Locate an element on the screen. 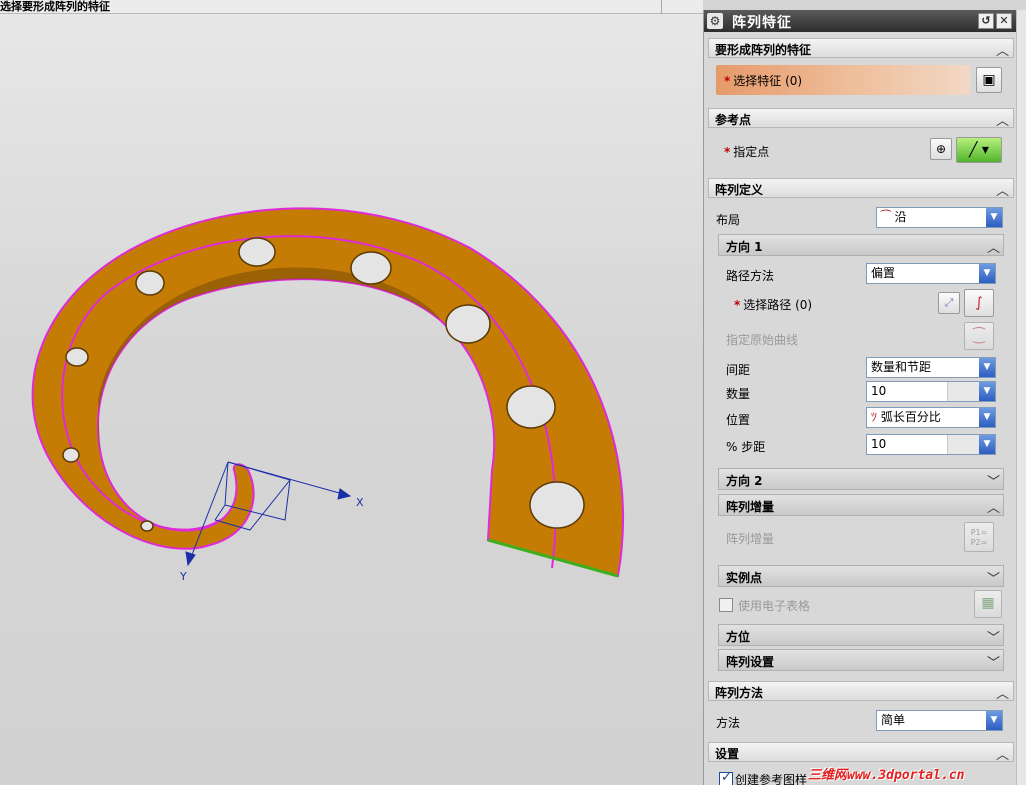 This screenshot has height=785, width=1026. select-feature-row: * 选择特征 (0) is located at coordinates (843, 80).